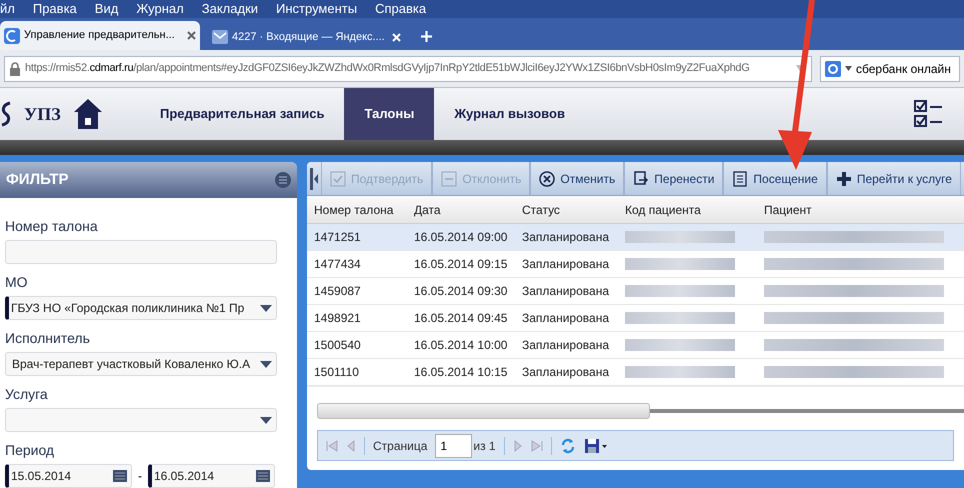 This screenshot has width=964, height=488. What do you see at coordinates (460, 372) in the screenshot?
I see `table-cell-text: 16.05.2014 10:15` at bounding box center [460, 372].